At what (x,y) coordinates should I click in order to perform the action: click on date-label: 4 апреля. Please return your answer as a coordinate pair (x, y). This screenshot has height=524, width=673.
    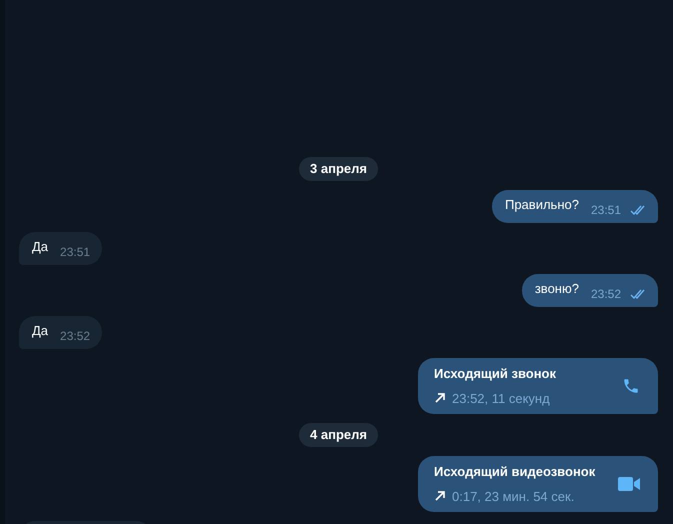
    Looking at the image, I should click on (338, 435).